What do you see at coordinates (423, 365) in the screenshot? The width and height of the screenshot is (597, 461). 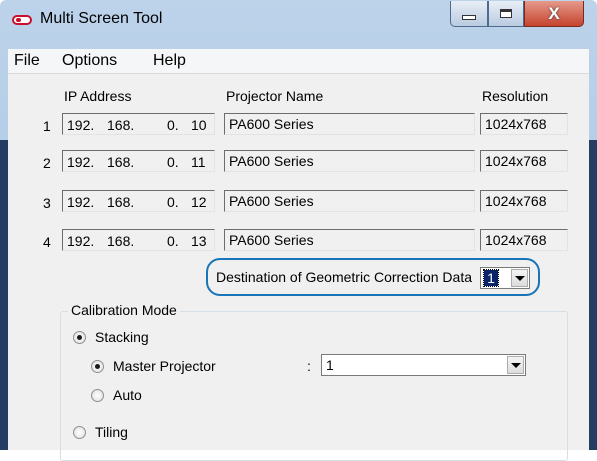 I see `master-projector-select: 1` at bounding box center [423, 365].